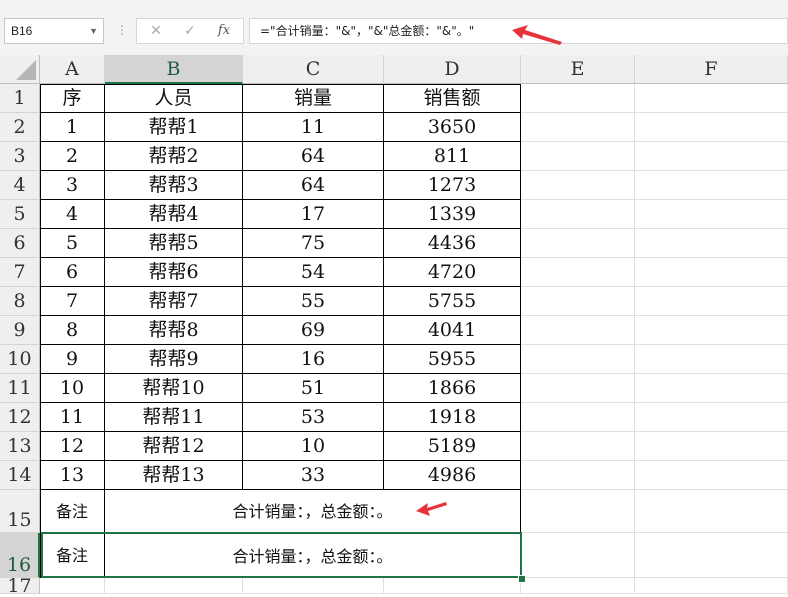 This screenshot has width=788, height=597. What do you see at coordinates (54, 31) in the screenshot?
I see `name-box: B16 ▼` at bounding box center [54, 31].